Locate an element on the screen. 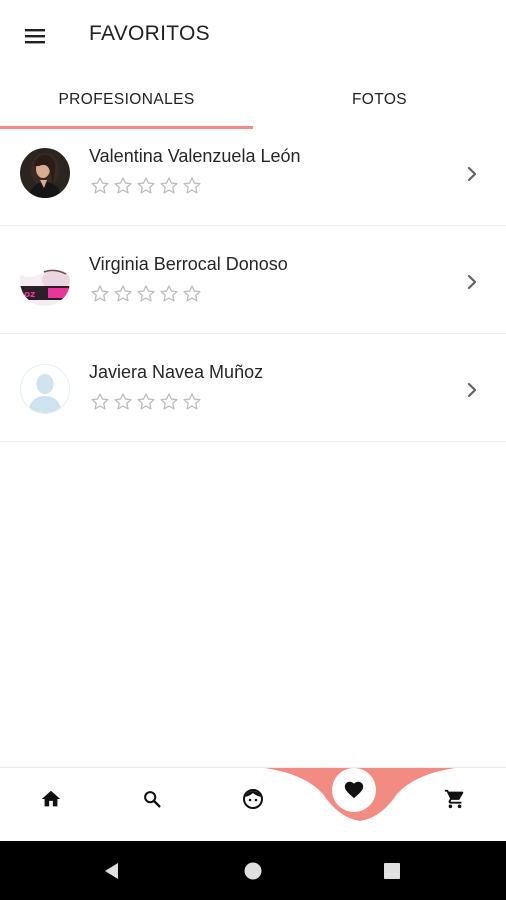 This screenshot has width=506, height=900. search-icon is located at coordinates (152, 799).